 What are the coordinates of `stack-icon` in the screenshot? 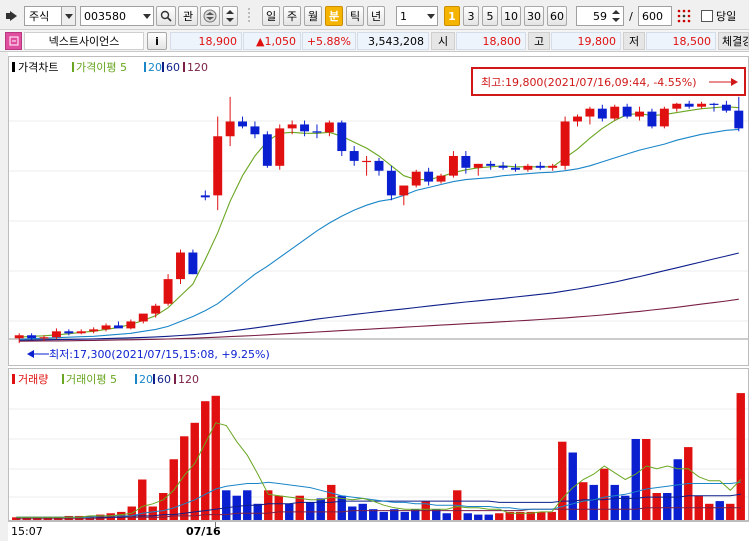 It's located at (210, 16).